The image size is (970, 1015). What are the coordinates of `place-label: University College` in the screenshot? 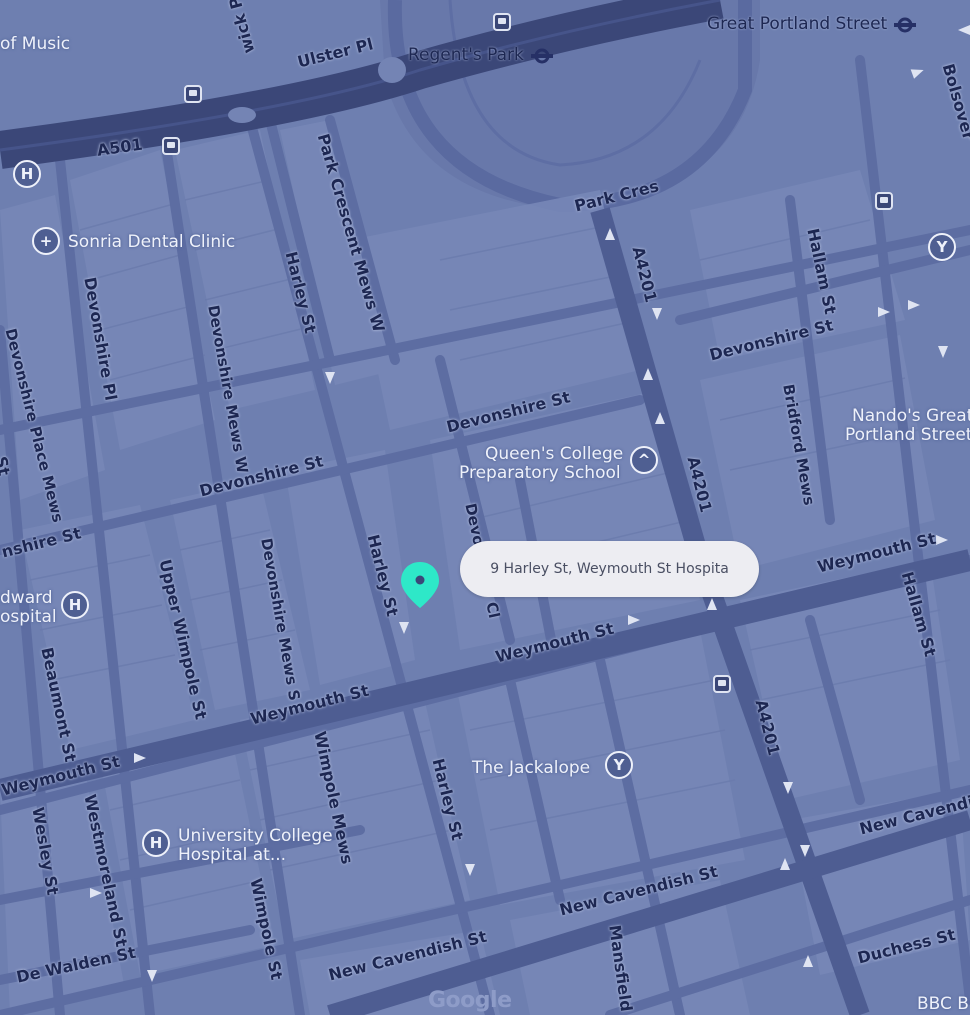 It's located at (255, 836).